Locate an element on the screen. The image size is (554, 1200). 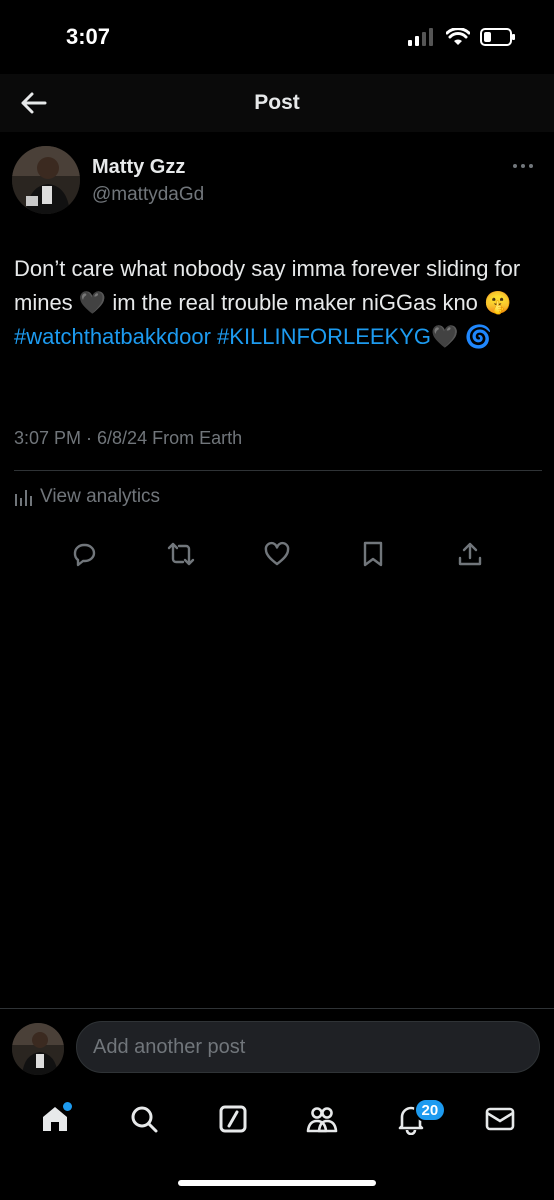
tab-notifications: 20 is located at coordinates (416, 1119).